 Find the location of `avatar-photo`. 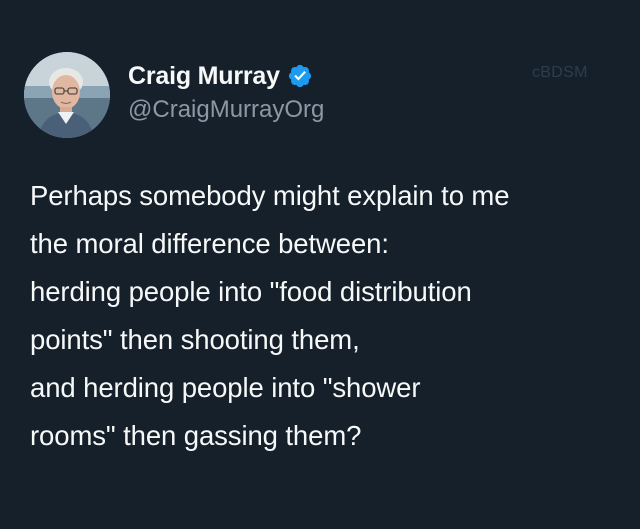

avatar-photo is located at coordinates (67, 95).